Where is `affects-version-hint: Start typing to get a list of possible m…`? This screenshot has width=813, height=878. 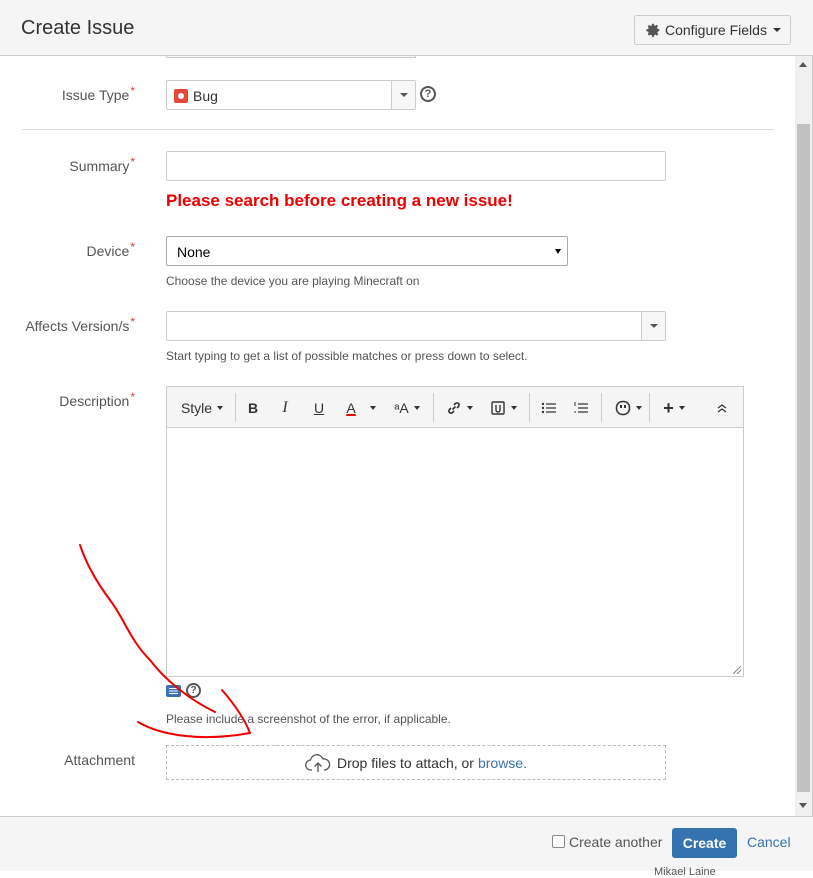
affects-version-hint: Start typing to get a list of possible m… is located at coordinates (347, 356).